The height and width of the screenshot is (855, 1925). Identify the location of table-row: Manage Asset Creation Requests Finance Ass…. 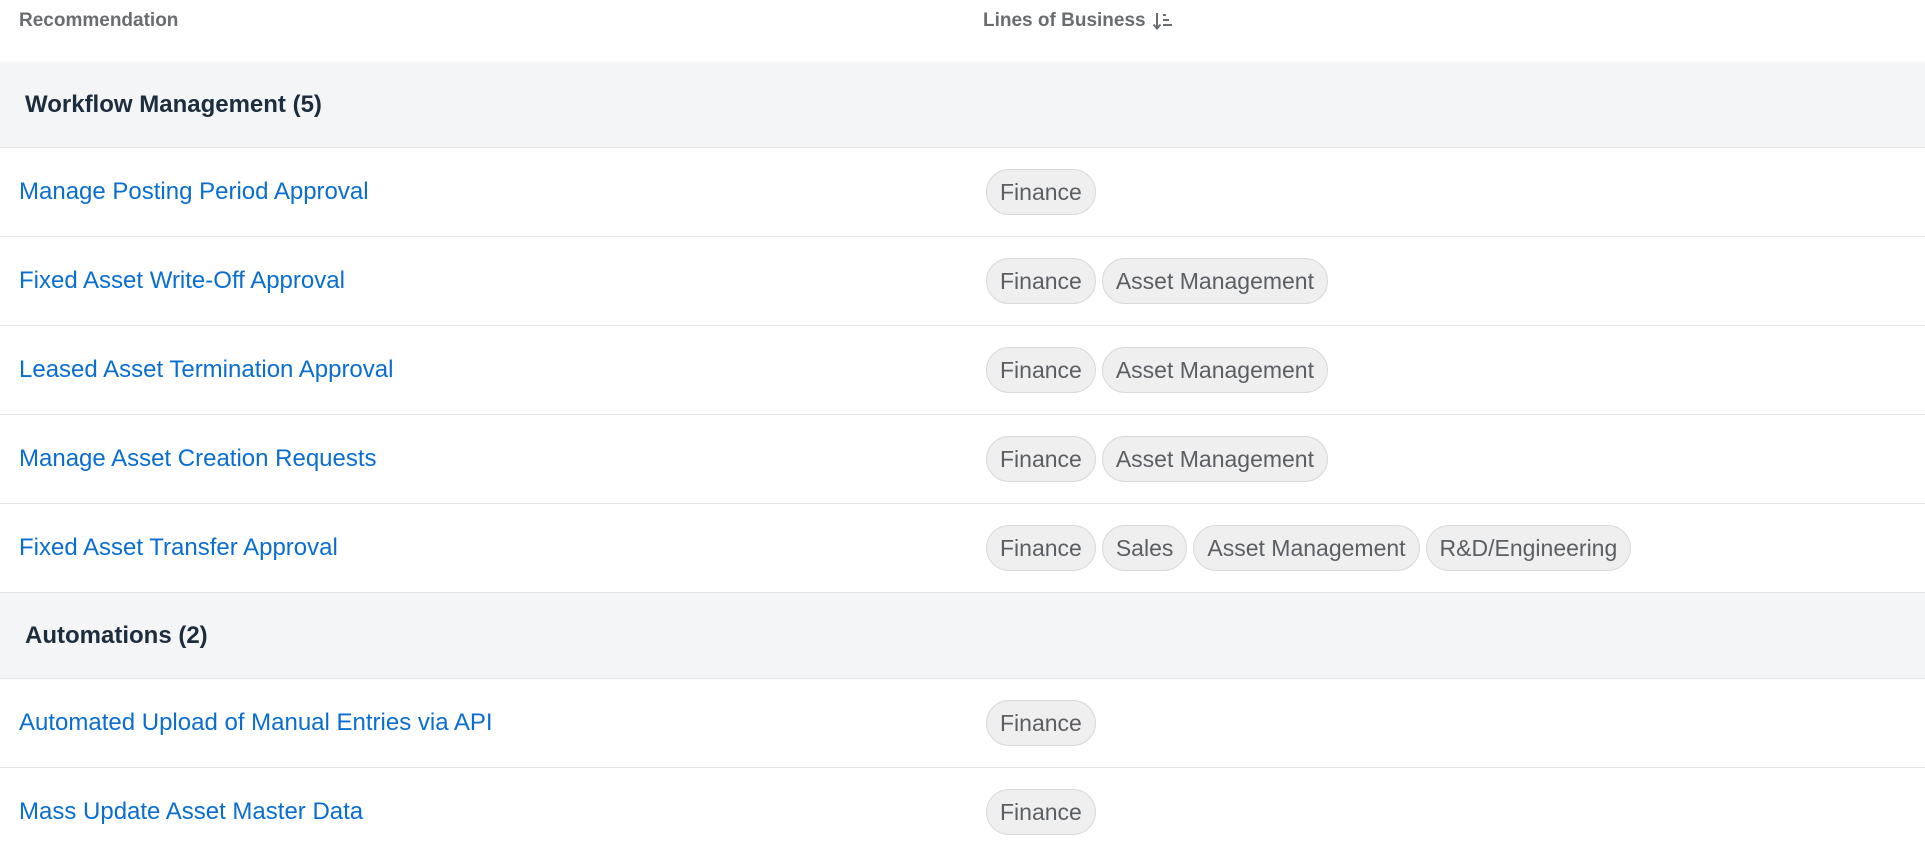
(962, 459).